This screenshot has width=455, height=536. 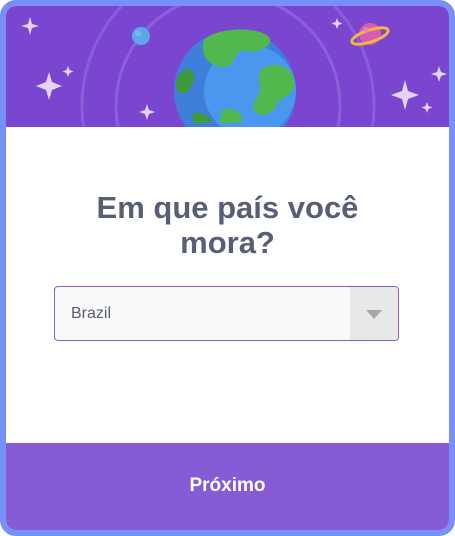 I want to click on moon-icon, so click(x=141, y=36).